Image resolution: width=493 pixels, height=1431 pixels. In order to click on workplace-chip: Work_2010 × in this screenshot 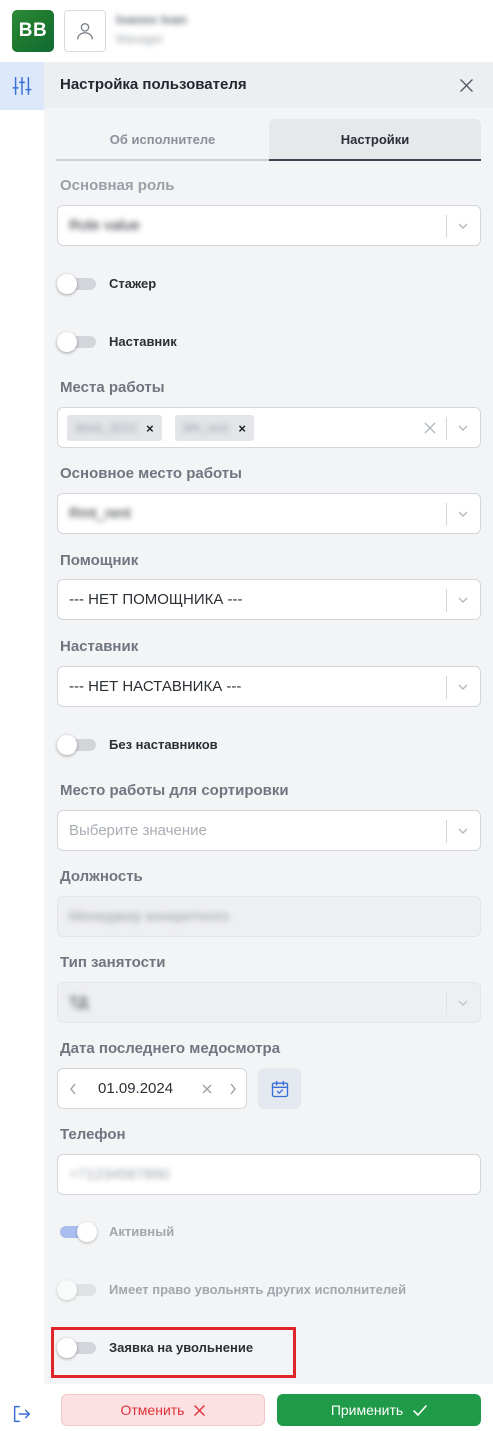, I will do `click(114, 428)`.